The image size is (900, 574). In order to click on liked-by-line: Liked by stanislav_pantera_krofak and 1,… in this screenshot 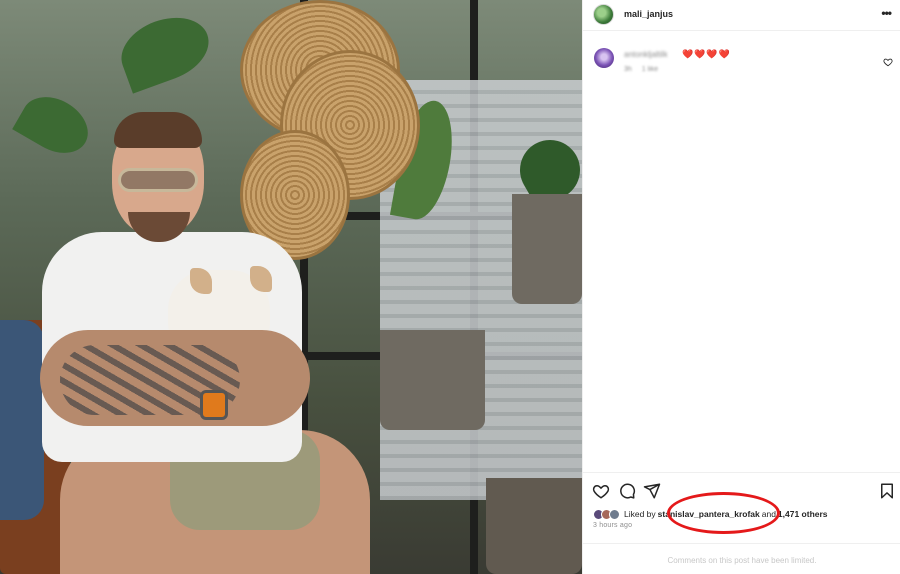, I will do `click(743, 513)`.